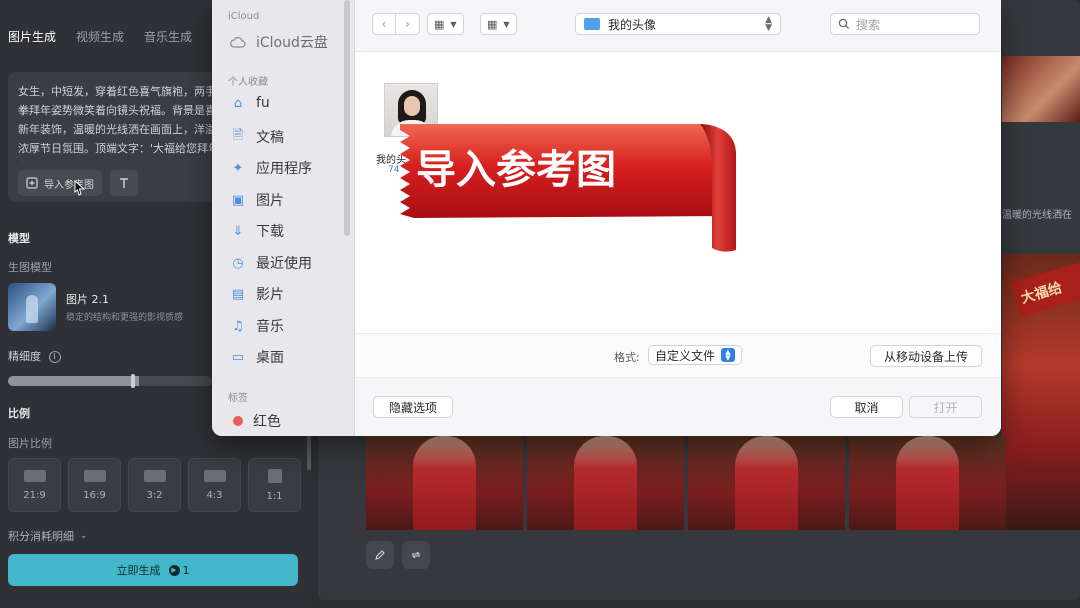 The width and height of the screenshot is (1080, 608). Describe the element at coordinates (34, 485) in the screenshot. I see `ratio-option-21-9: 21:9` at that location.